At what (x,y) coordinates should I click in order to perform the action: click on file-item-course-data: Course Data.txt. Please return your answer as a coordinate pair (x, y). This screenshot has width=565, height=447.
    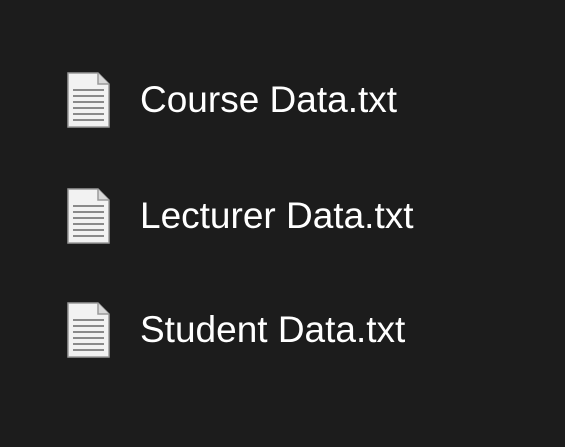
    Looking at the image, I should click on (241, 100).